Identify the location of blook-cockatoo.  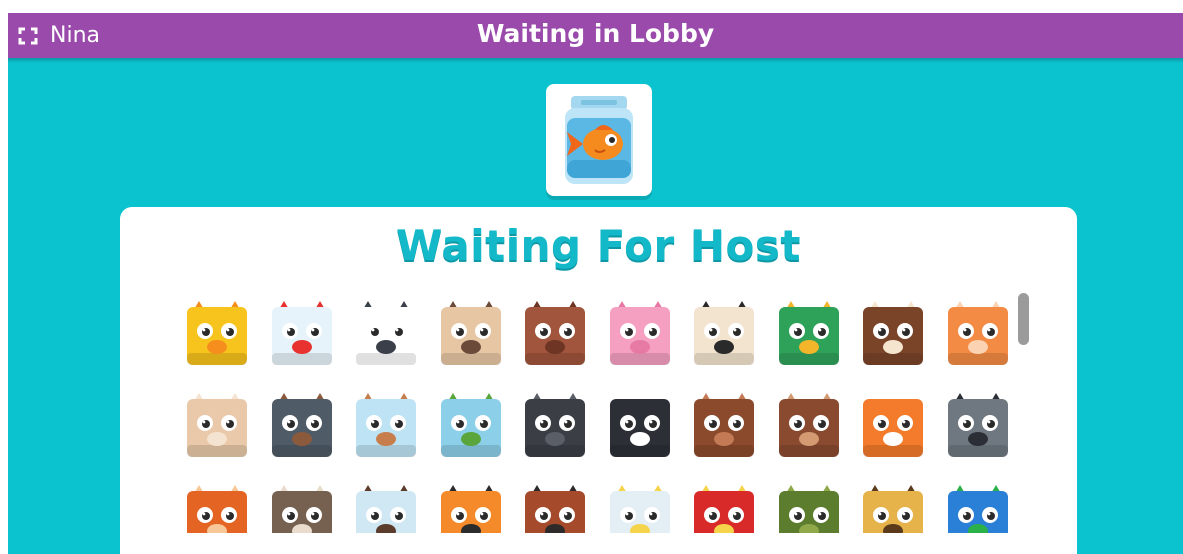
(640, 509).